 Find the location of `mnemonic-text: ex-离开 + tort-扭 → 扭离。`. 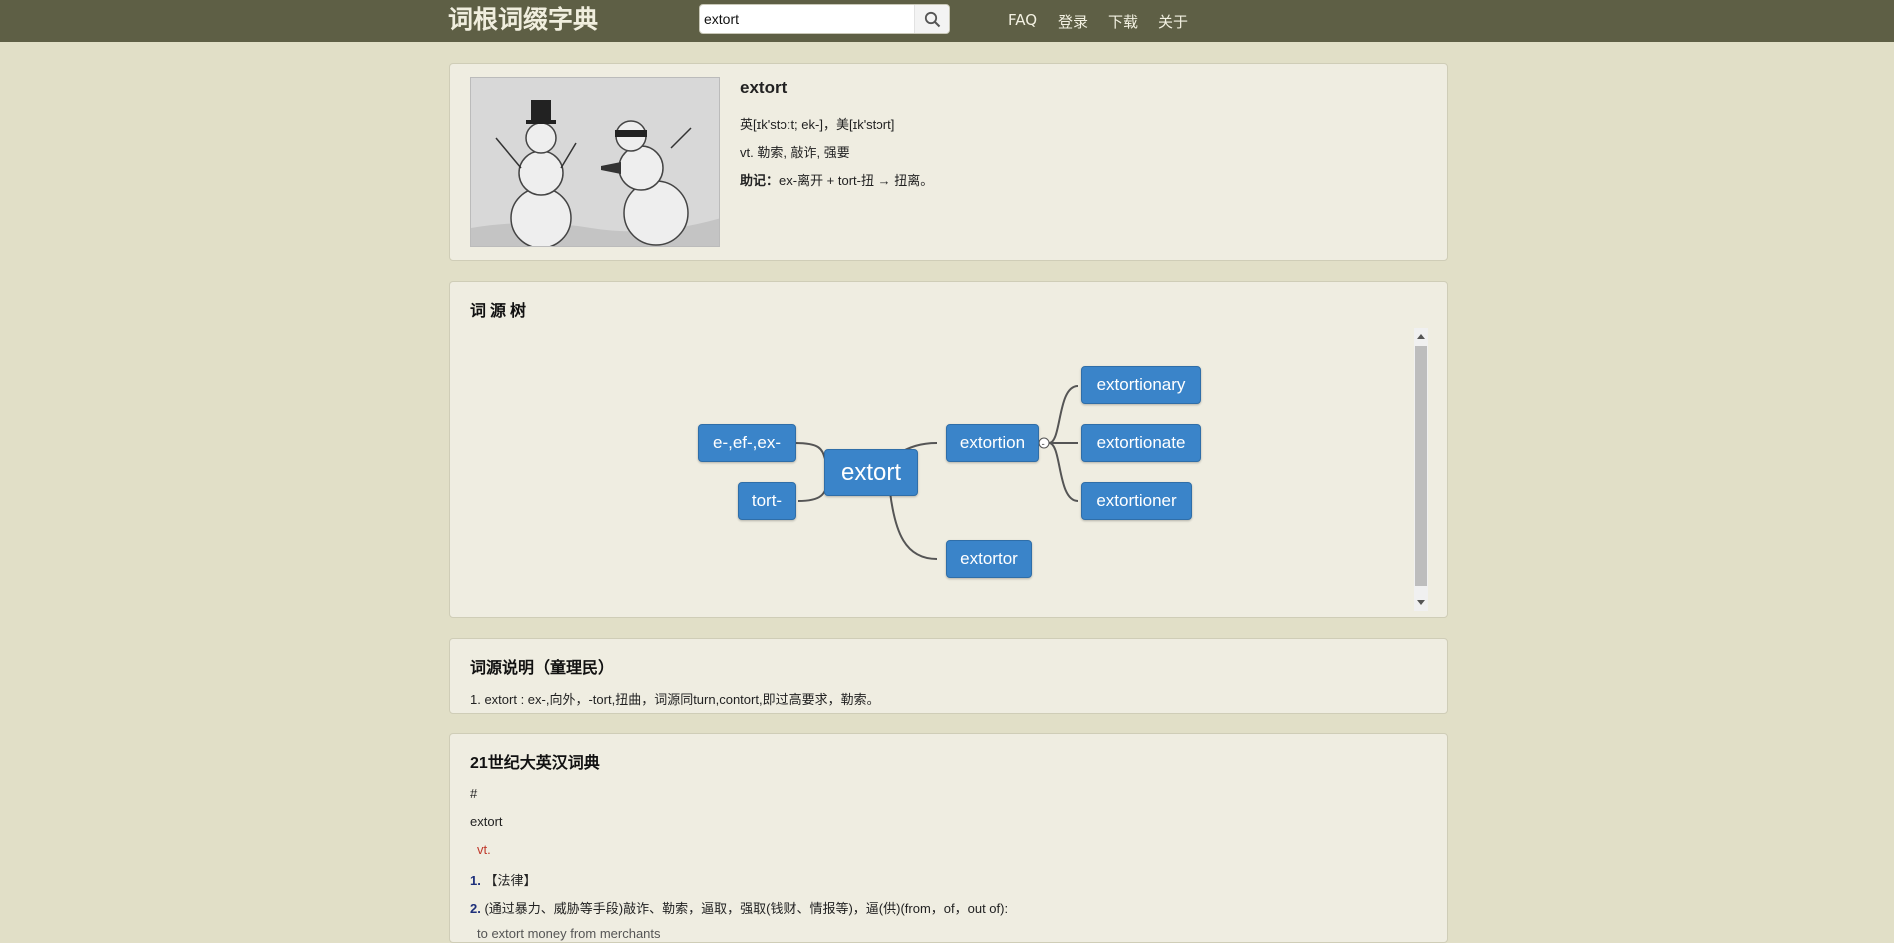

mnemonic-text: ex-离开 + tort-扭 → 扭离。 is located at coordinates (856, 180).